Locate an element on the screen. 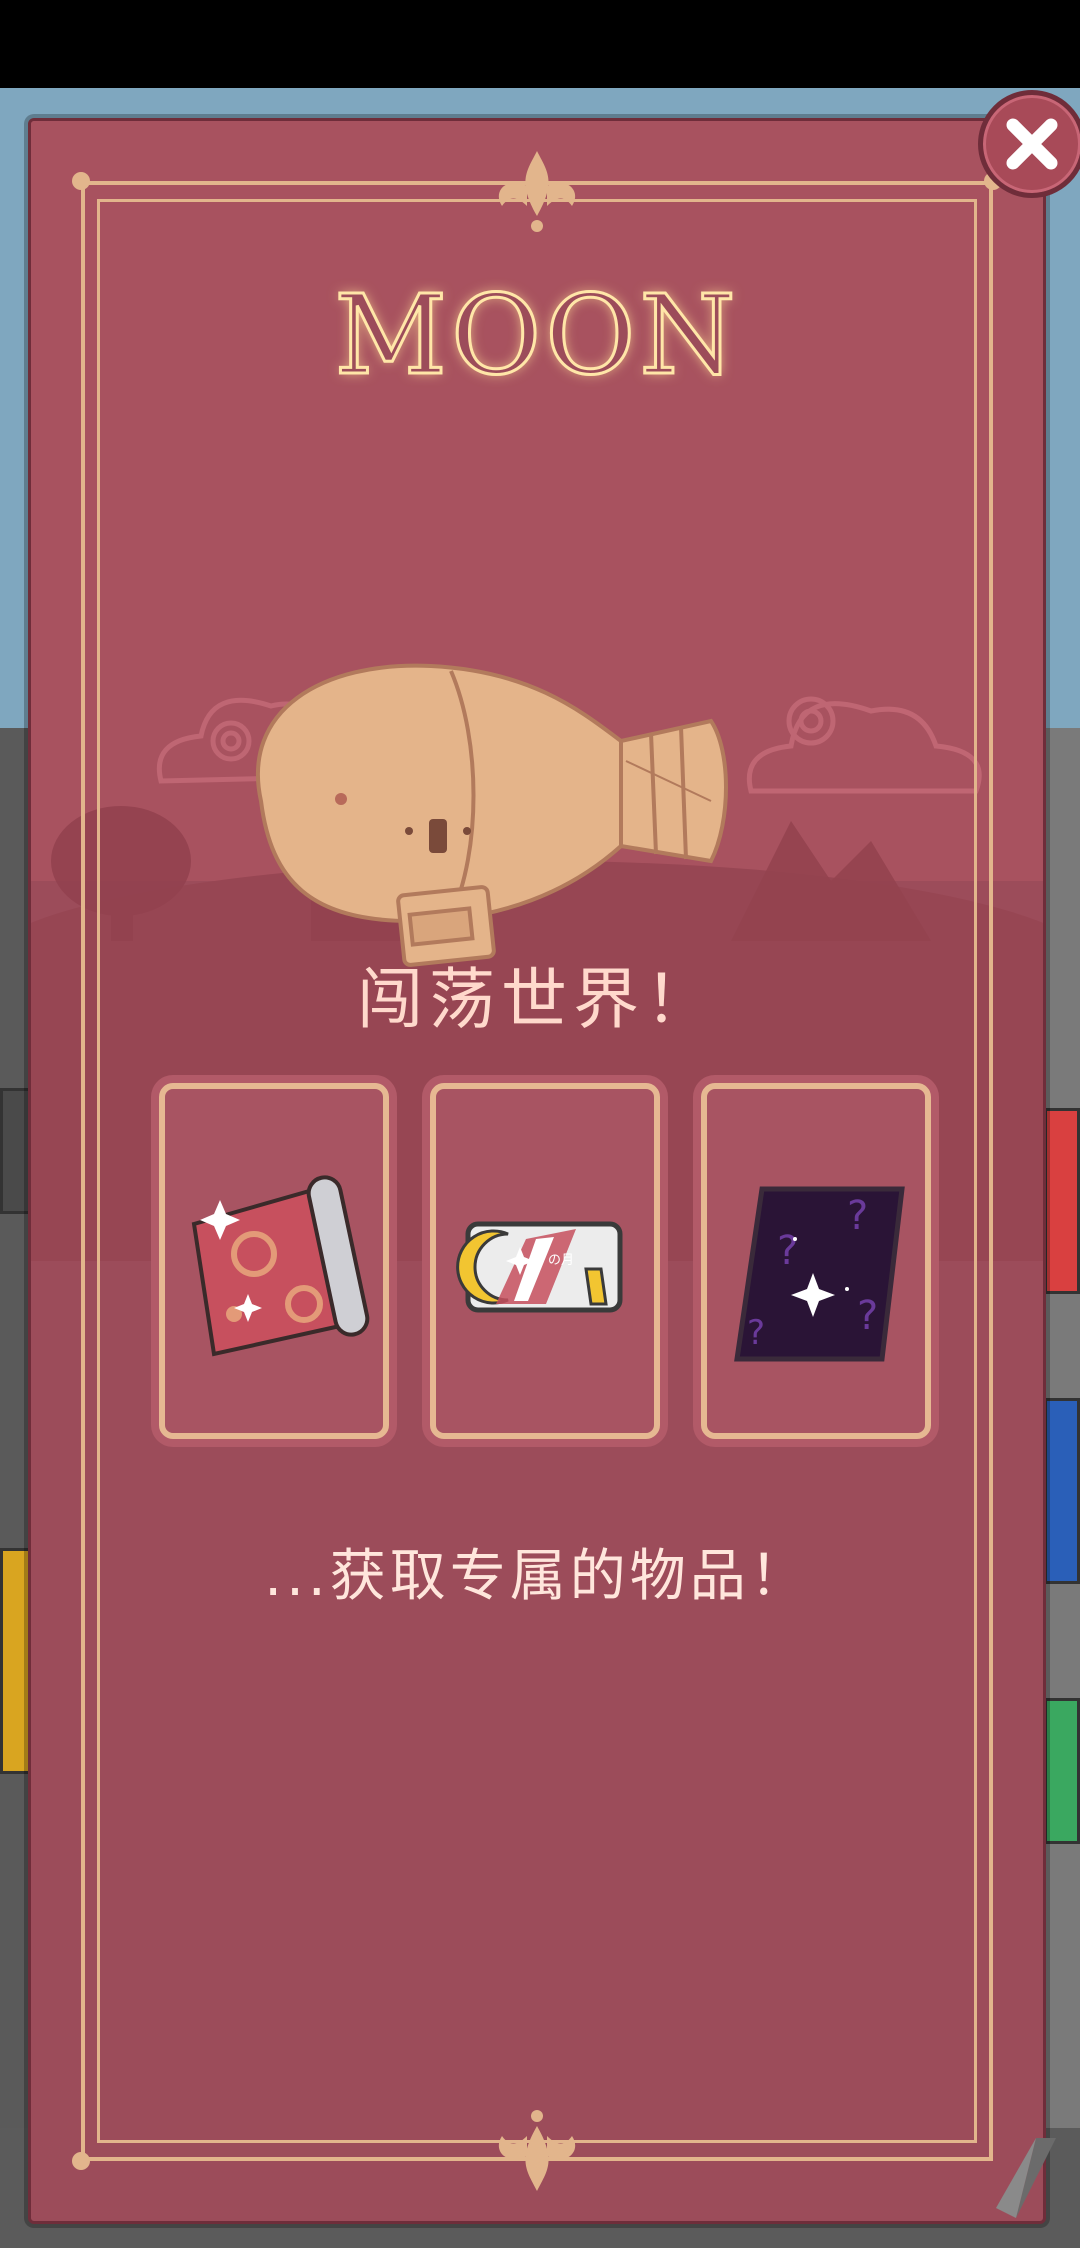  status-bar is located at coordinates (540, 44).